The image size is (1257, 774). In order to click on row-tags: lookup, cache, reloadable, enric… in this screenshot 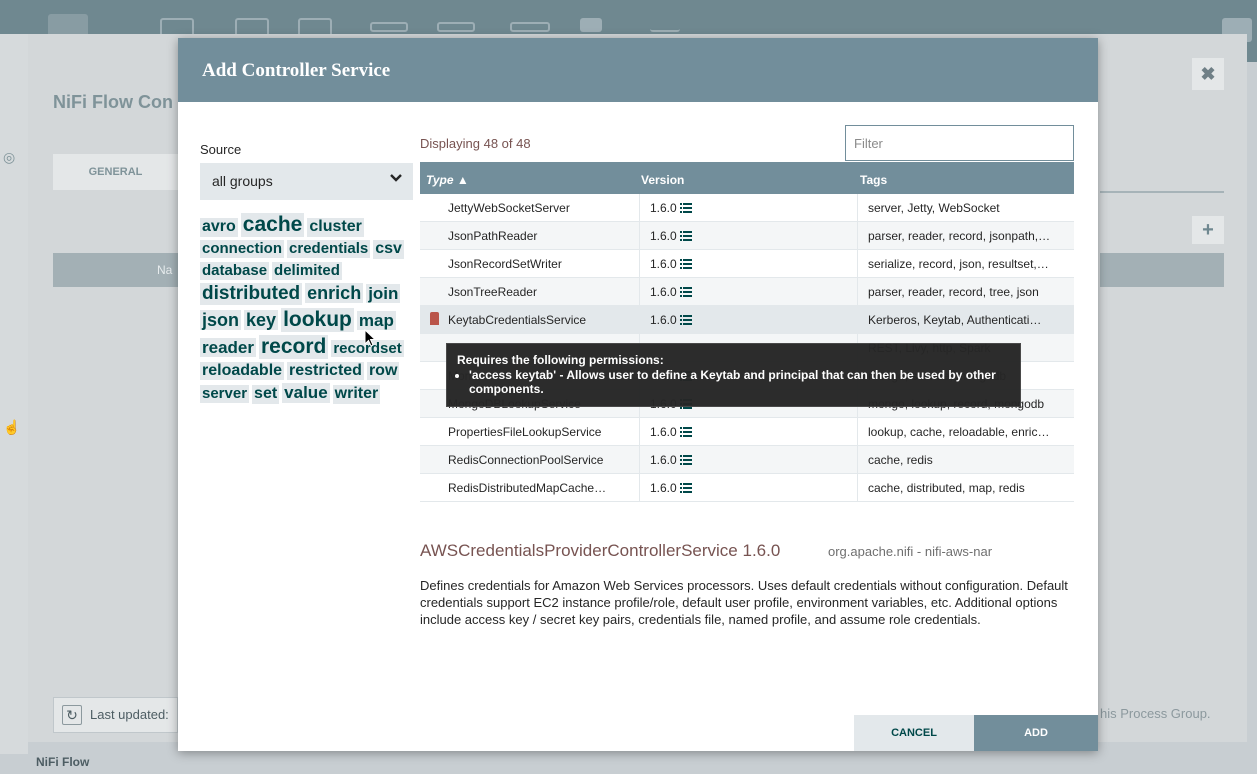, I will do `click(959, 432)`.